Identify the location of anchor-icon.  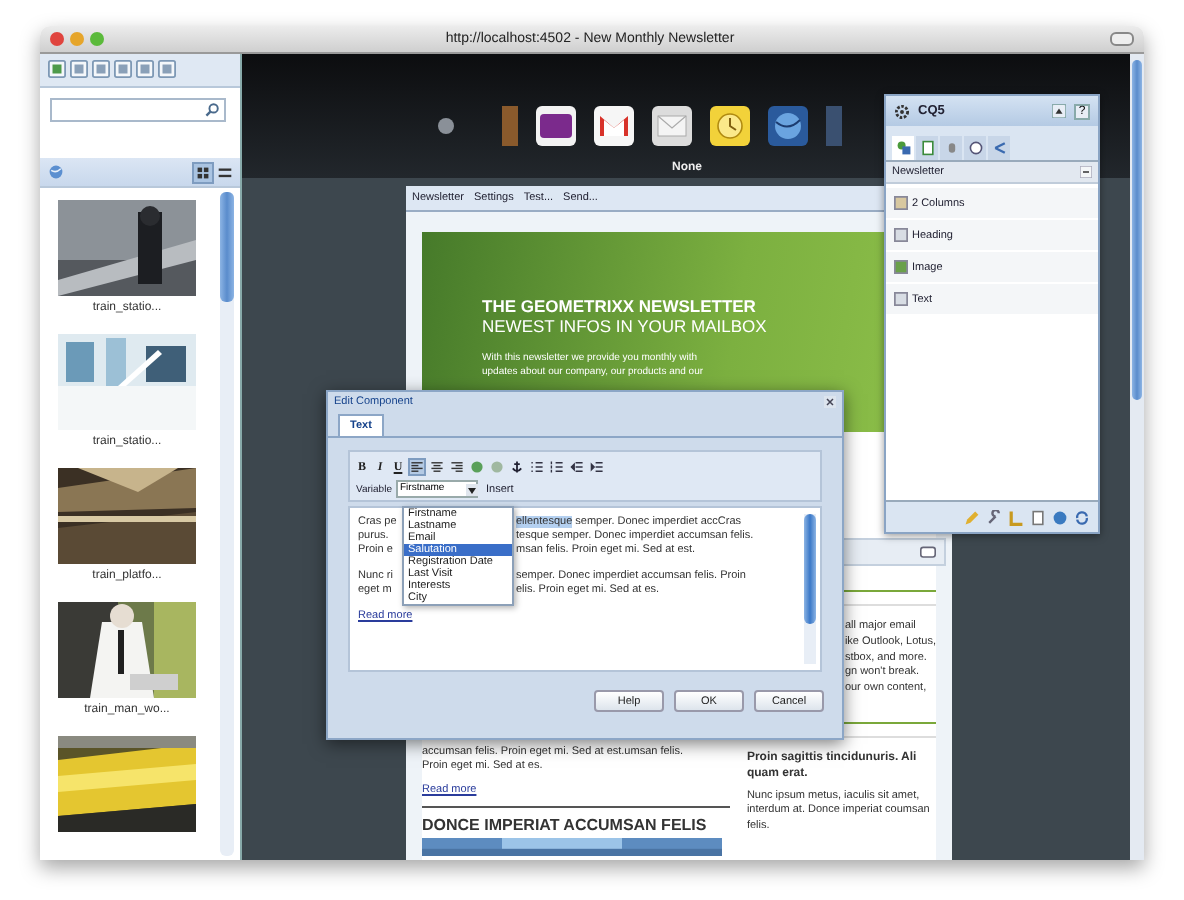
(517, 467).